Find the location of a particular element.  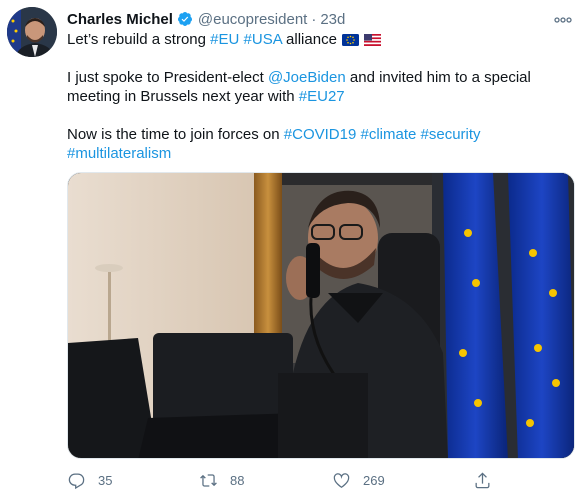

hashtag-multilateralism: #multilateralism is located at coordinates (119, 153).